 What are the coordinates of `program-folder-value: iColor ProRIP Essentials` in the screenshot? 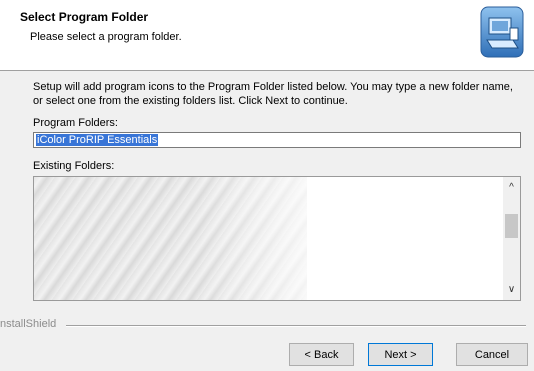 It's located at (97, 140).